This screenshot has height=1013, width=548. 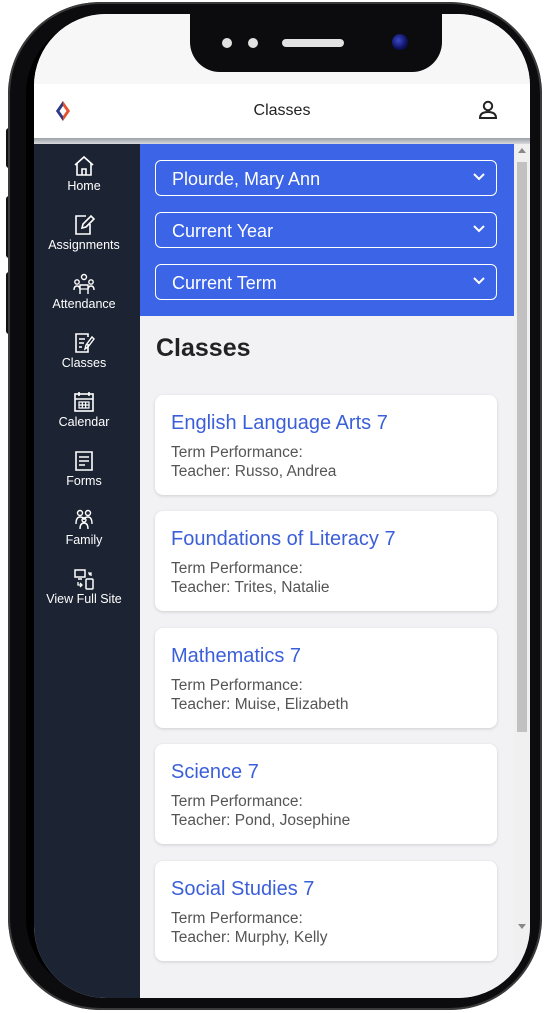 I want to click on term-select: Current Term, so click(x=326, y=282).